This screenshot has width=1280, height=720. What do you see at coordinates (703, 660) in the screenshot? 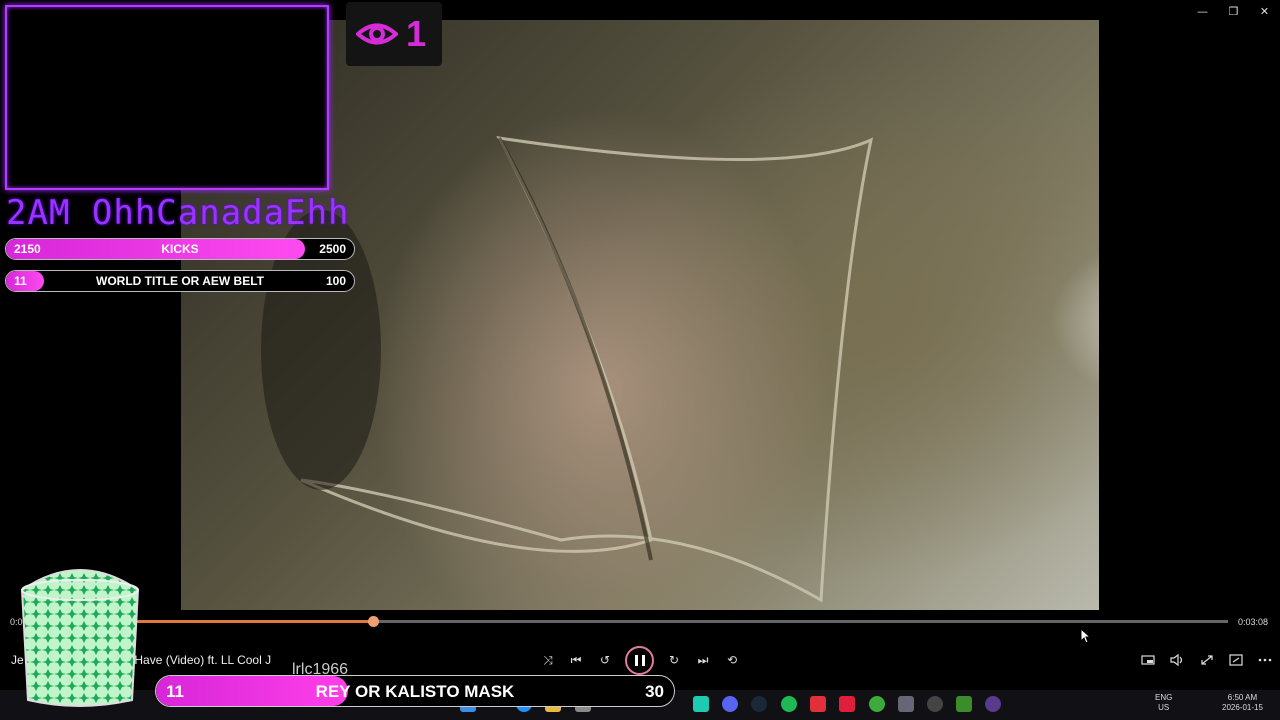
I see `next-icon: ⏭` at bounding box center [703, 660].